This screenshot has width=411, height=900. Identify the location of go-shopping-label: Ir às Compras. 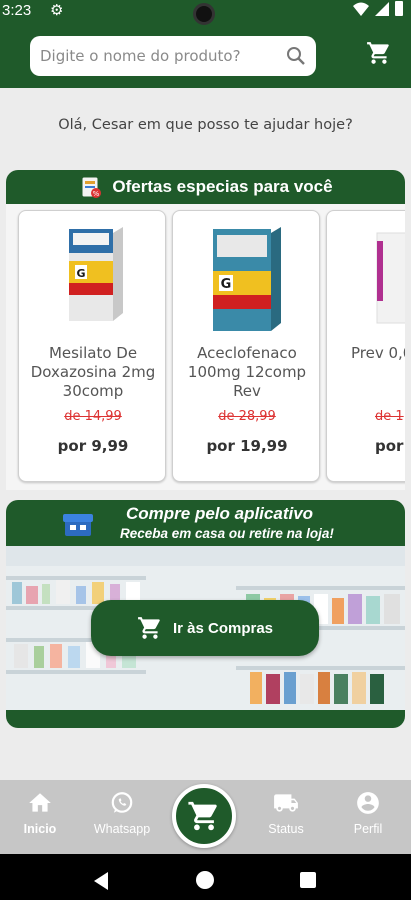
(223, 628).